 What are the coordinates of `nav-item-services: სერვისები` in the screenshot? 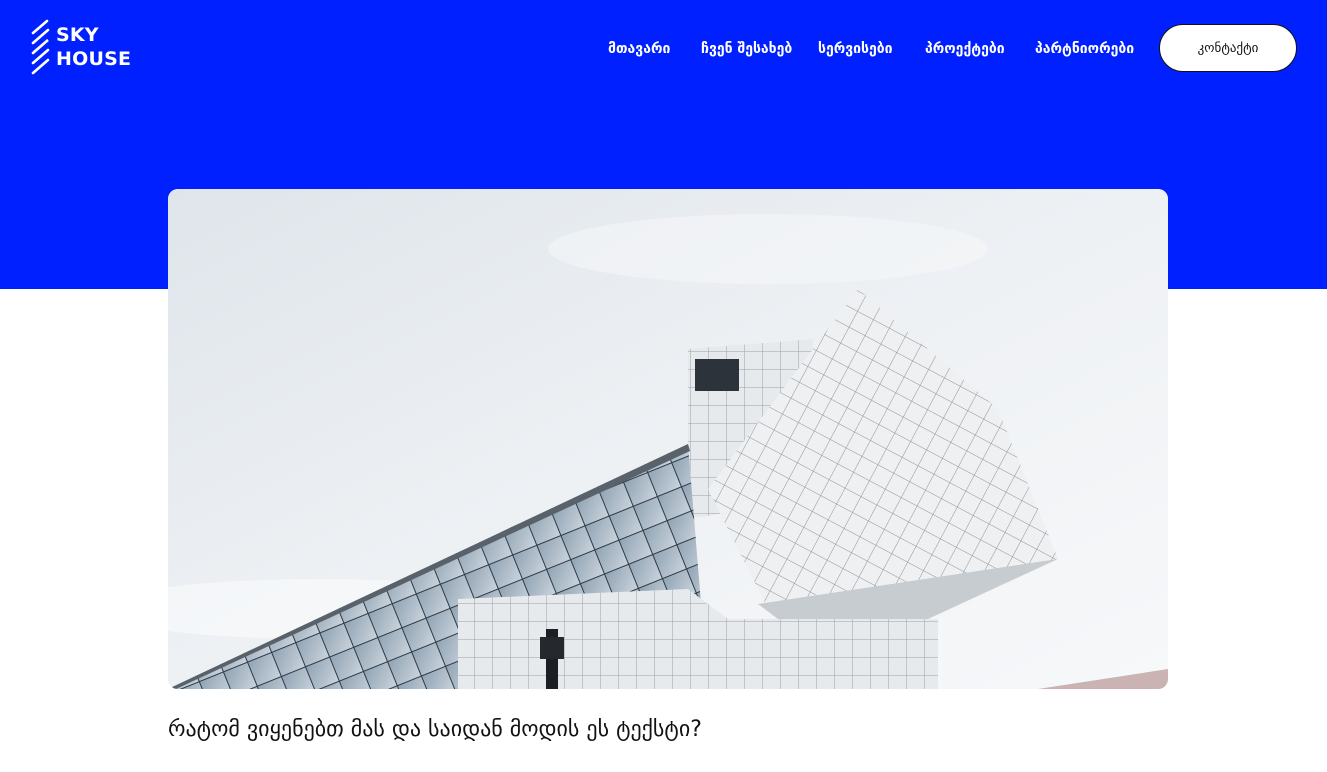 It's located at (855, 49).